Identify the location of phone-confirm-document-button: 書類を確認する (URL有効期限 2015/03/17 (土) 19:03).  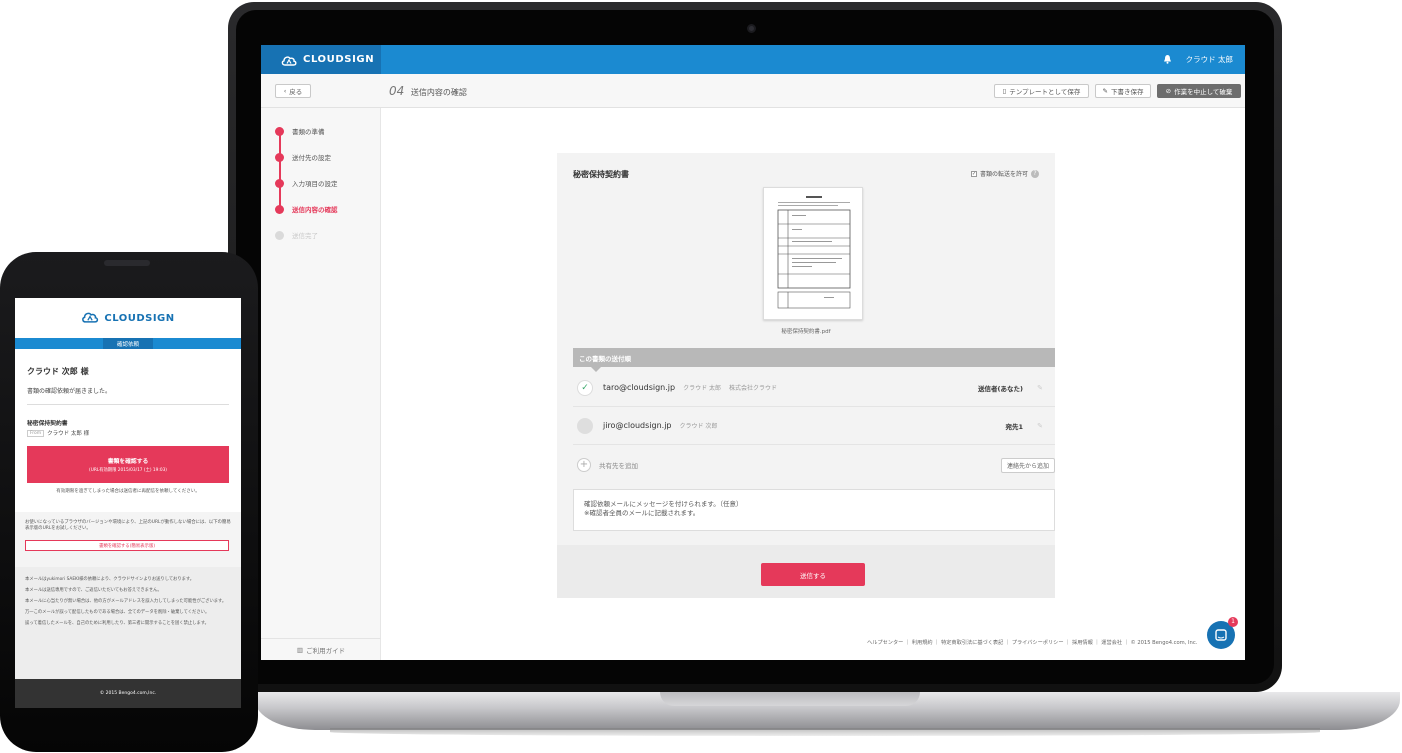
(128, 464).